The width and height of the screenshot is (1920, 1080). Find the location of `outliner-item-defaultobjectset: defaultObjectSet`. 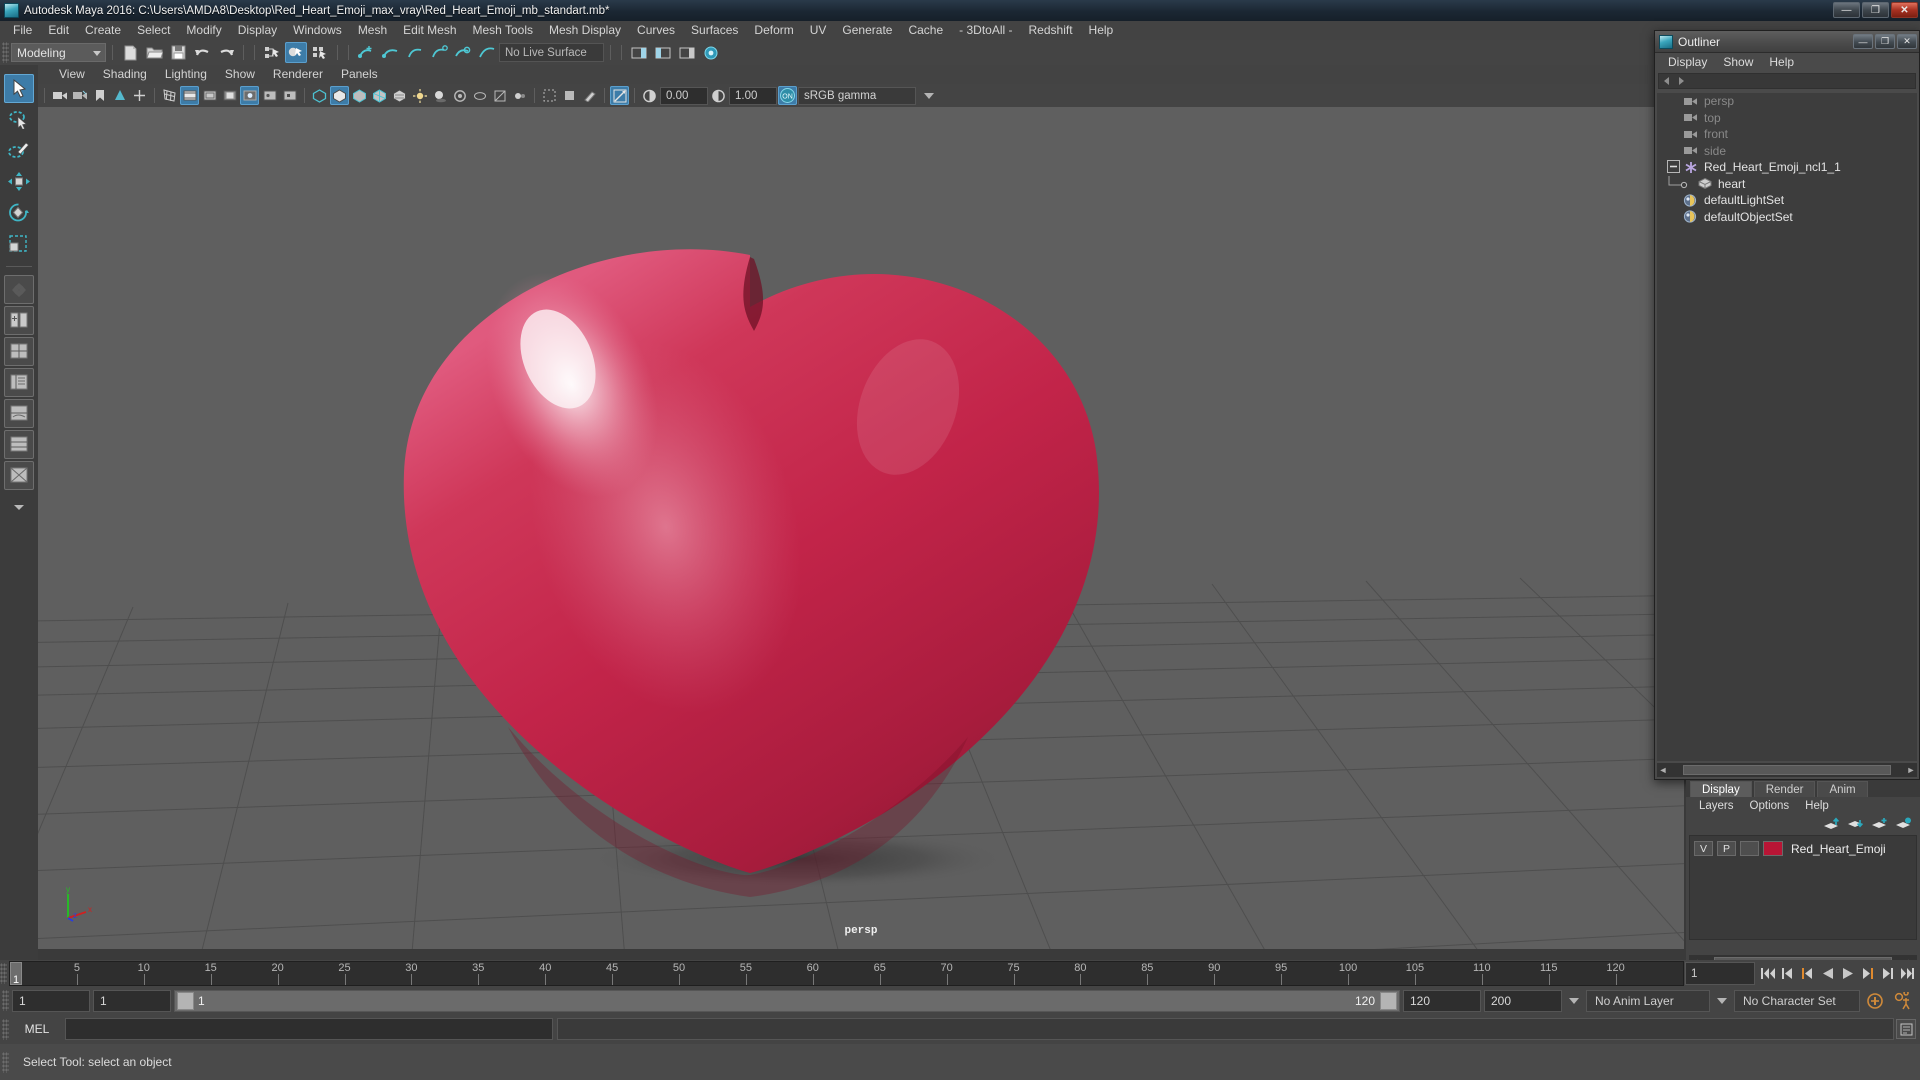

outliner-item-defaultobjectset: defaultObjectSet is located at coordinates (1787, 217).